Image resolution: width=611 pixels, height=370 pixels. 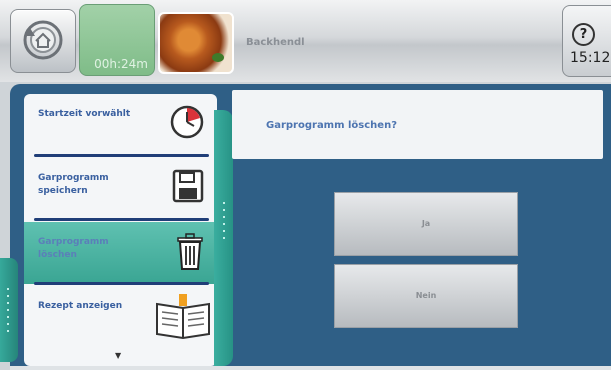 I want to click on menu-item-label: Rezept anzeigen, so click(x=80, y=306).